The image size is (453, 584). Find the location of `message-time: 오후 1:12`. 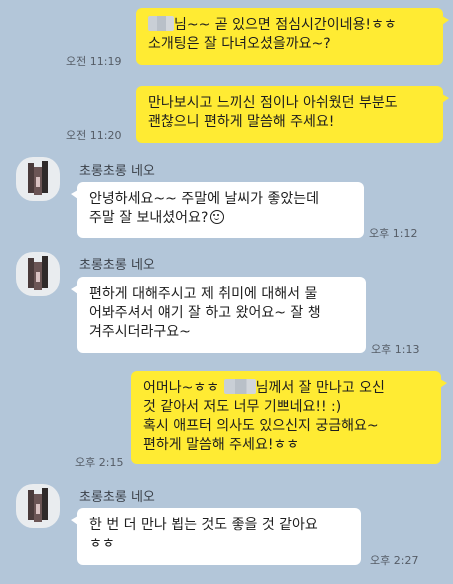

message-time: 오후 1:12 is located at coordinates (393, 233).